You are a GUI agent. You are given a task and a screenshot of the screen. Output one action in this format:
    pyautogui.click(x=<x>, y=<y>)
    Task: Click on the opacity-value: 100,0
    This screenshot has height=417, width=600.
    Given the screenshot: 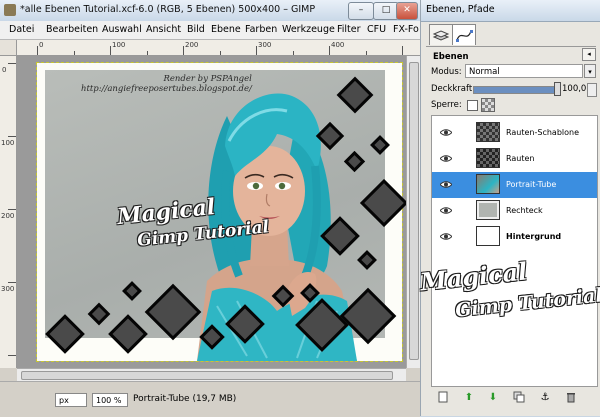 What is the action you would take?
    pyautogui.click(x=574, y=89)
    